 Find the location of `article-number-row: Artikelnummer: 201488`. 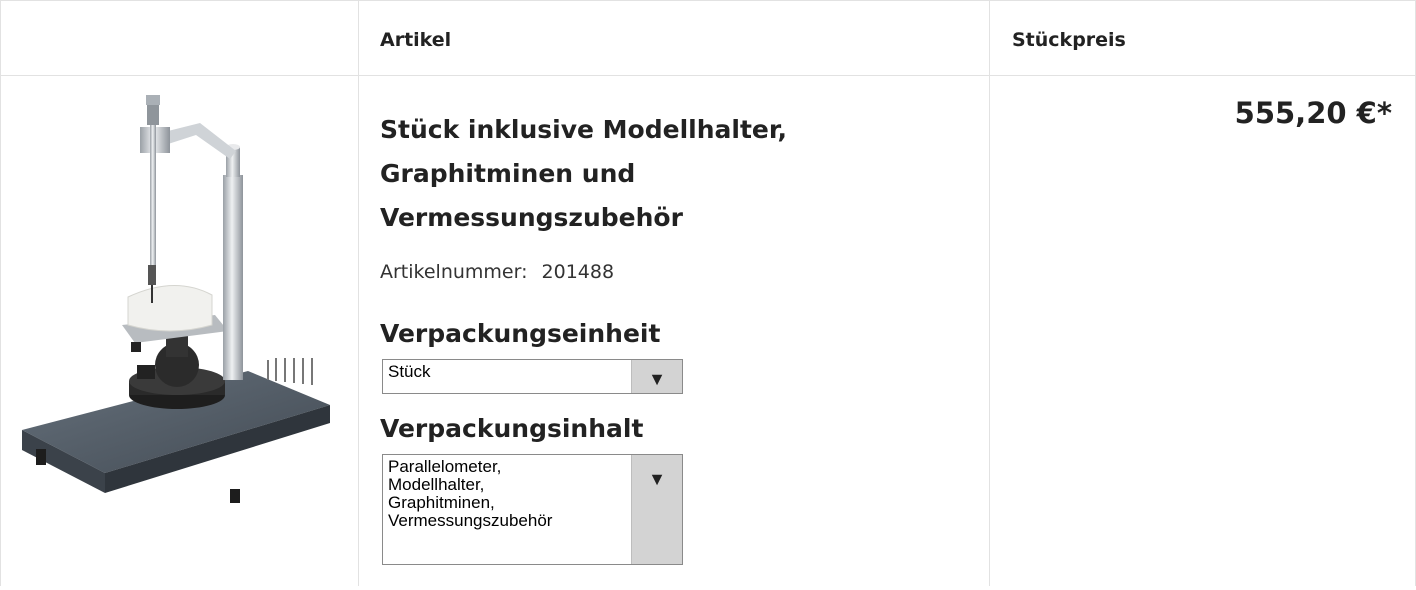

article-number-row: Artikelnummer: 201488 is located at coordinates (497, 272).